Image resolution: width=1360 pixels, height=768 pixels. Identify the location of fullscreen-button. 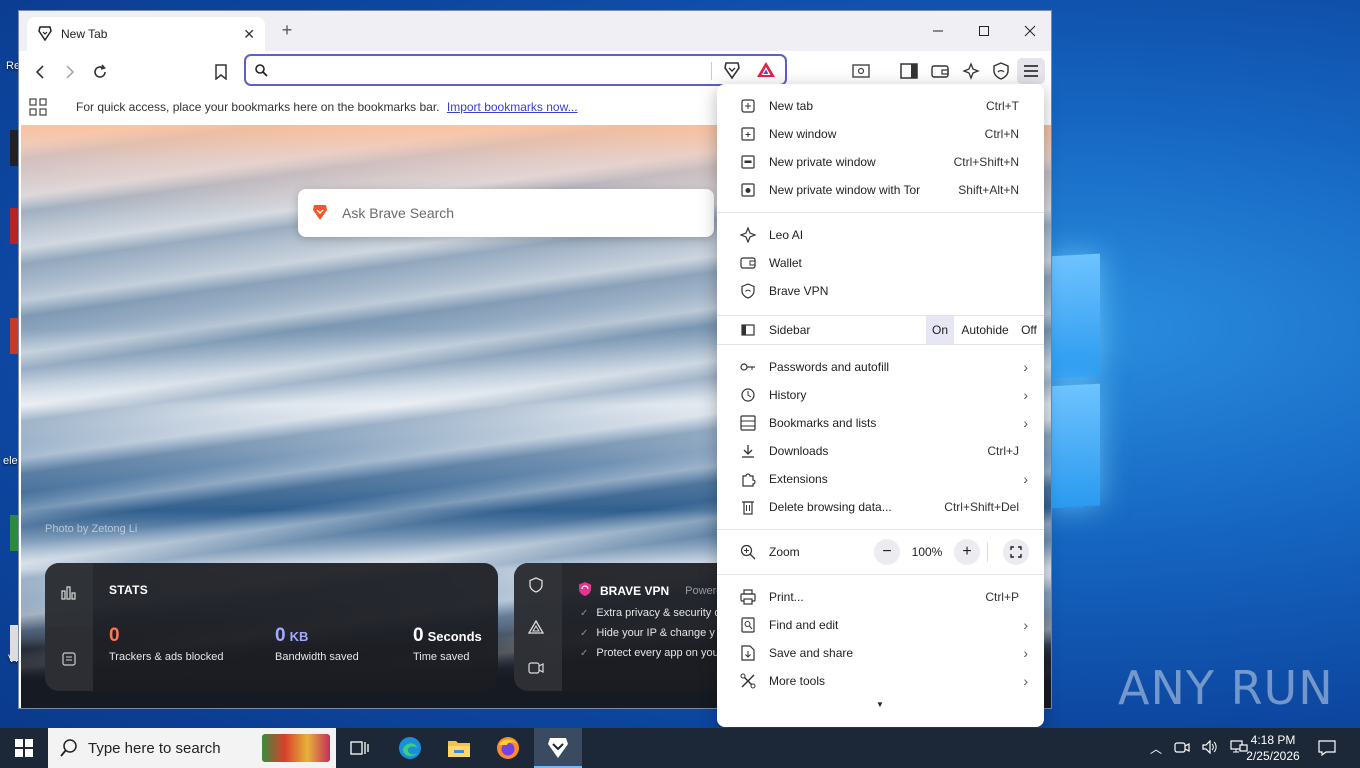
(1016, 552).